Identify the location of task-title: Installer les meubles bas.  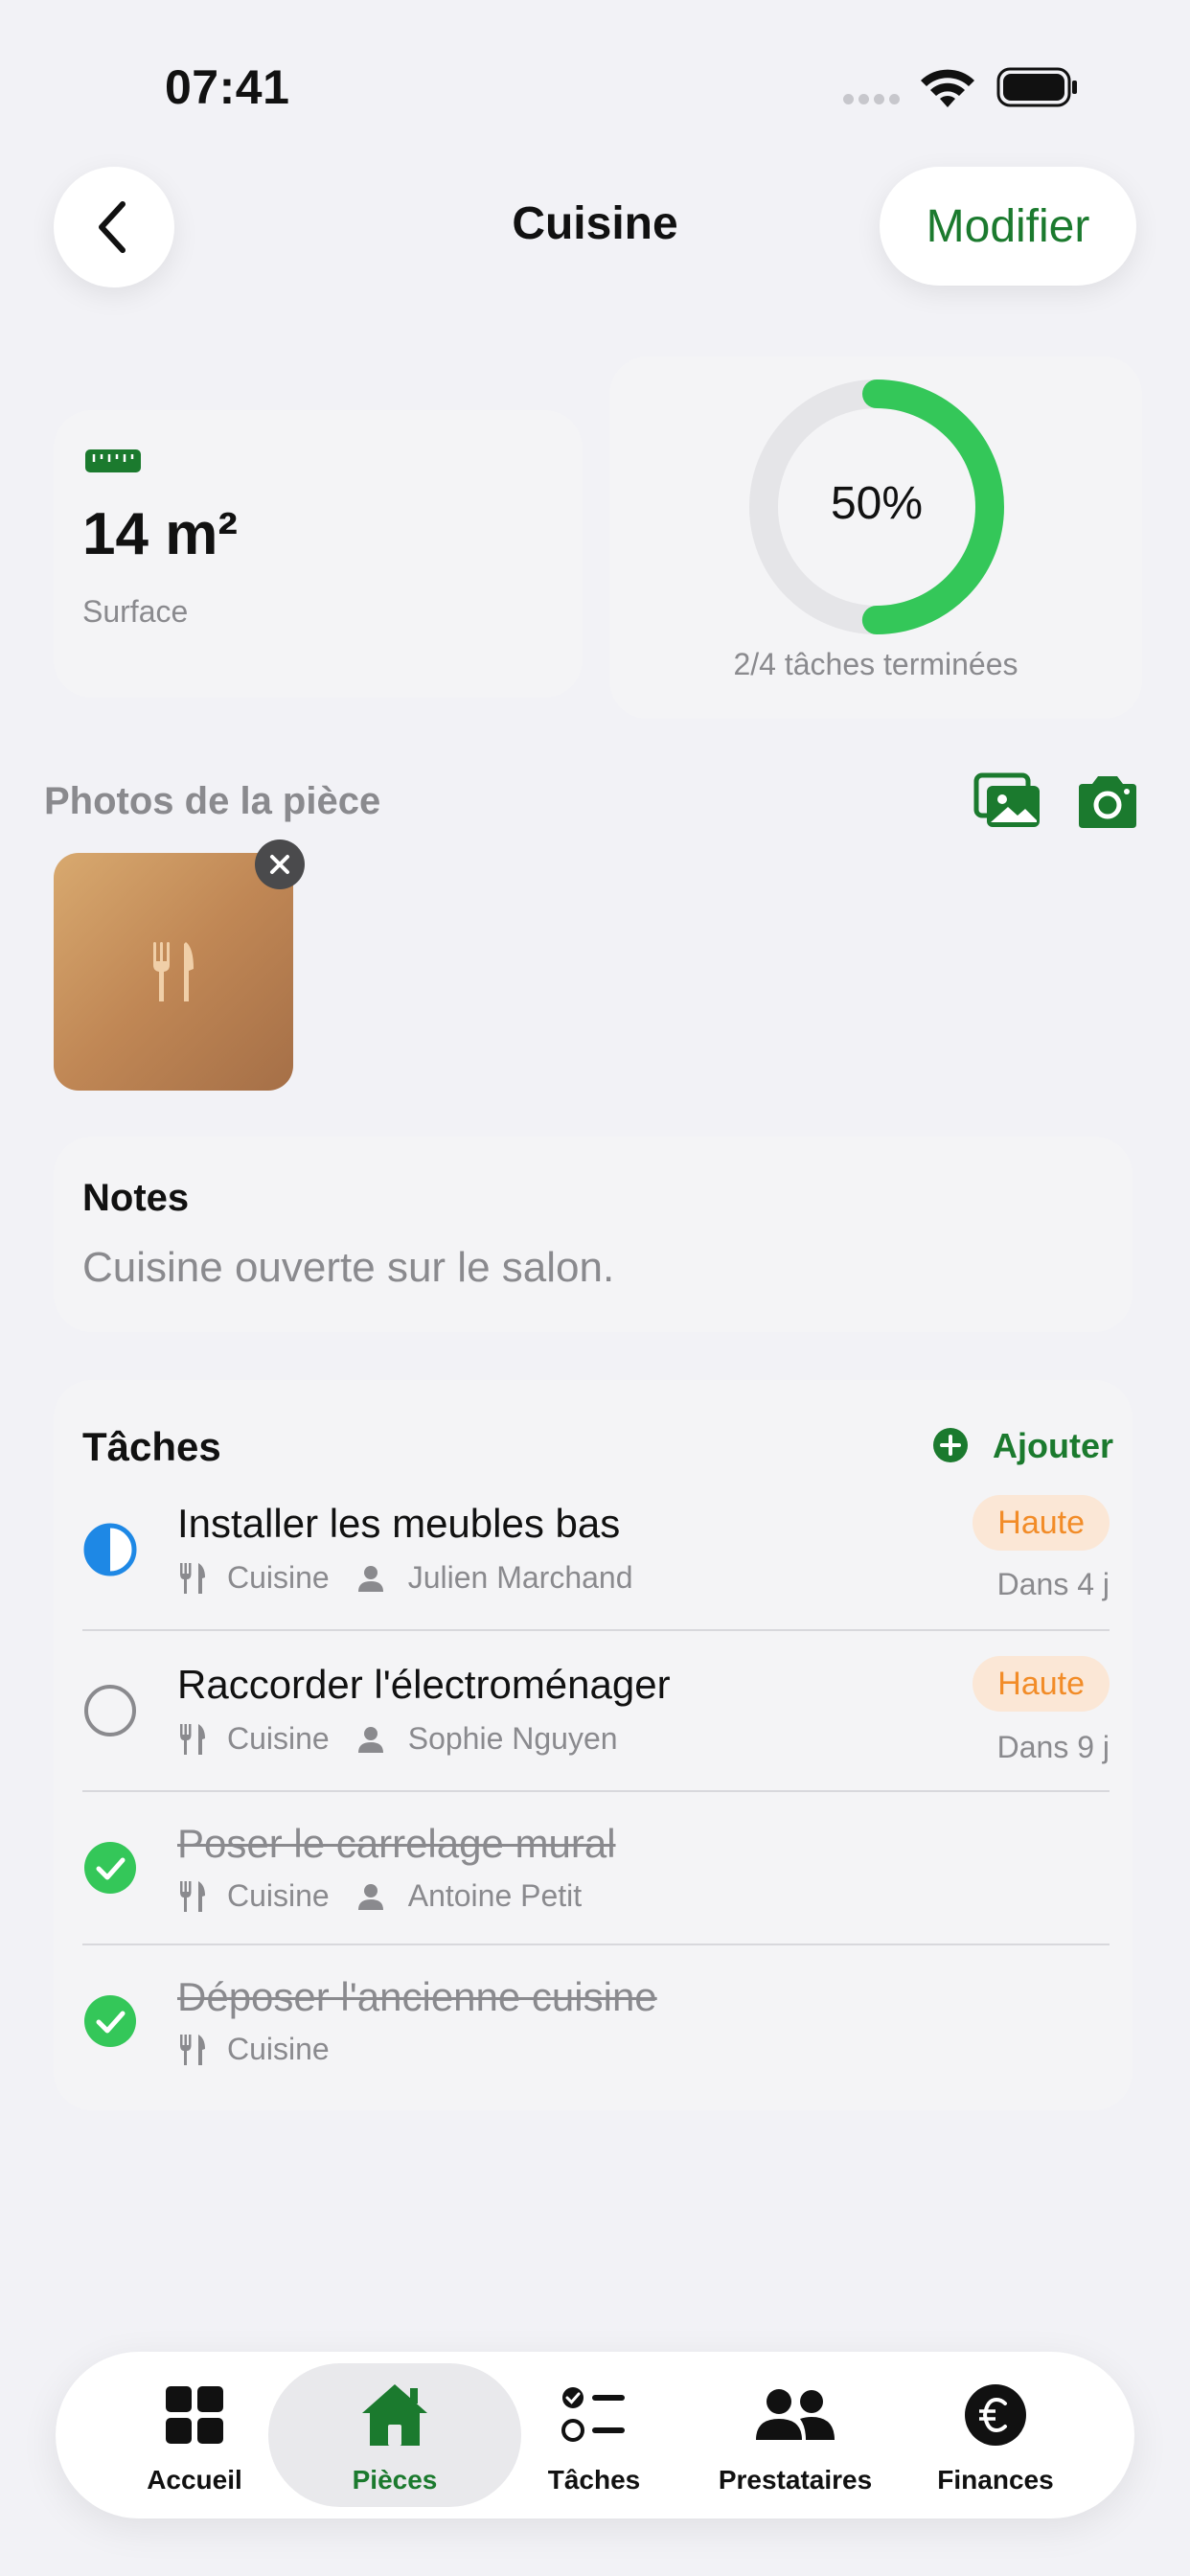
(399, 1523).